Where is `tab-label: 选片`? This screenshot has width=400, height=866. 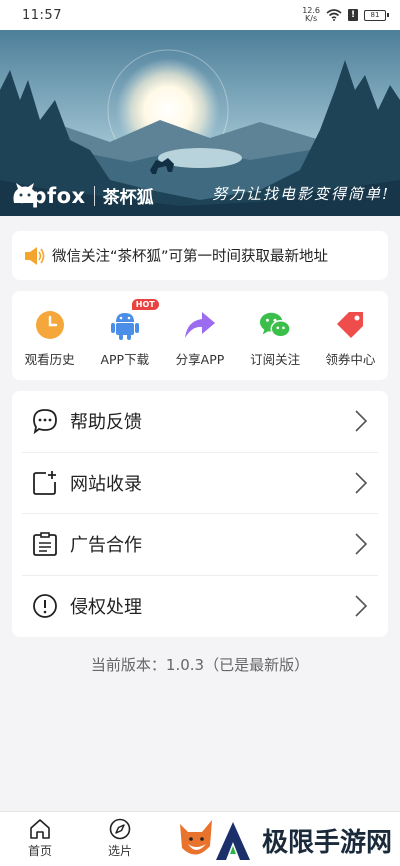
tab-label: 选片 is located at coordinates (119, 851).